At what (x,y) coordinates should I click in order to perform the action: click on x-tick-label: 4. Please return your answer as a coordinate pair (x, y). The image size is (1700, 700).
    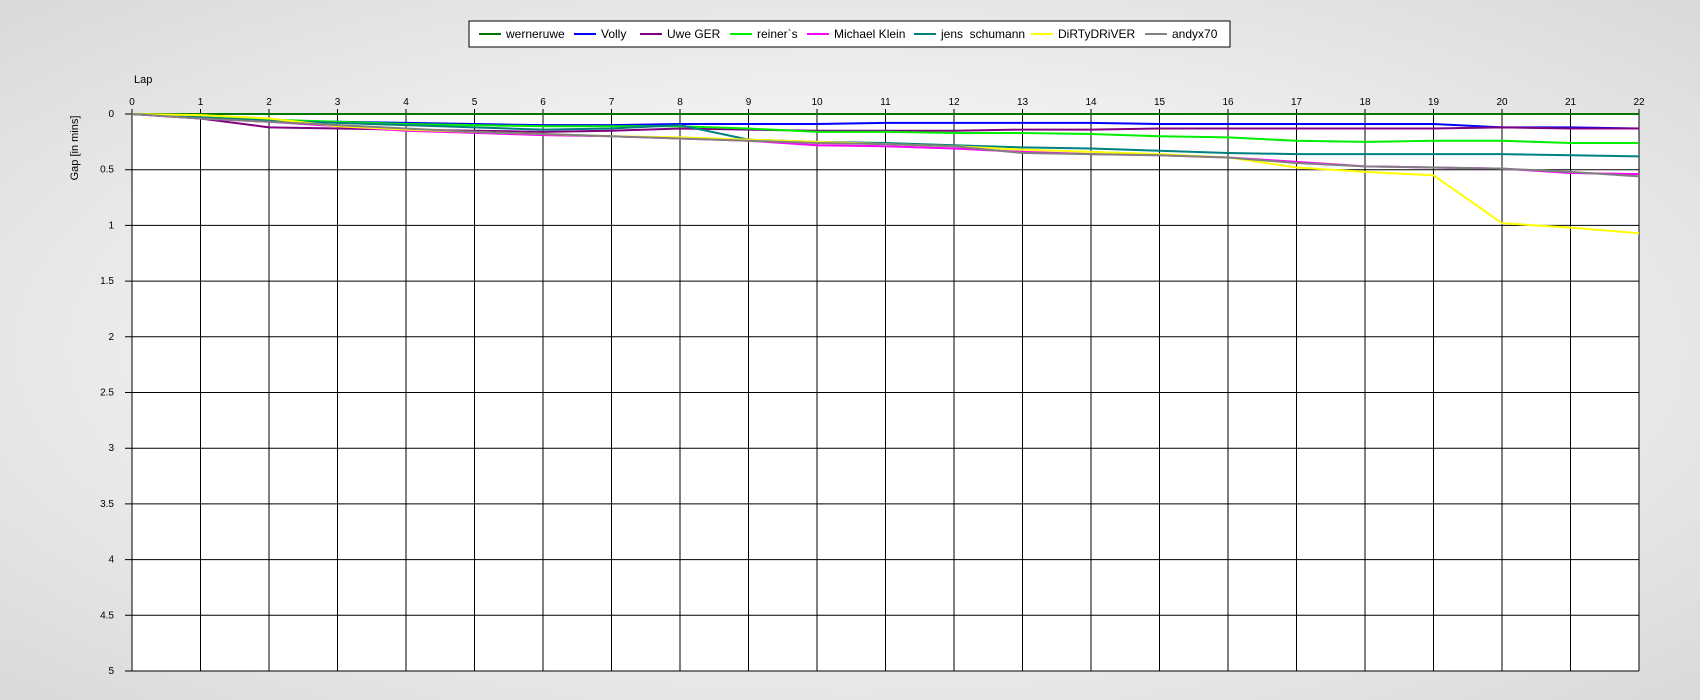
    Looking at the image, I should click on (406, 102).